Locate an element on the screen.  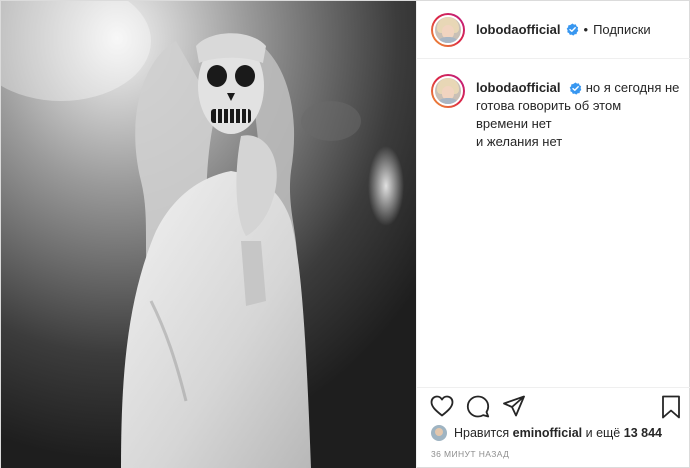
caption-line: готова говорить об этом is located at coordinates (549, 105).